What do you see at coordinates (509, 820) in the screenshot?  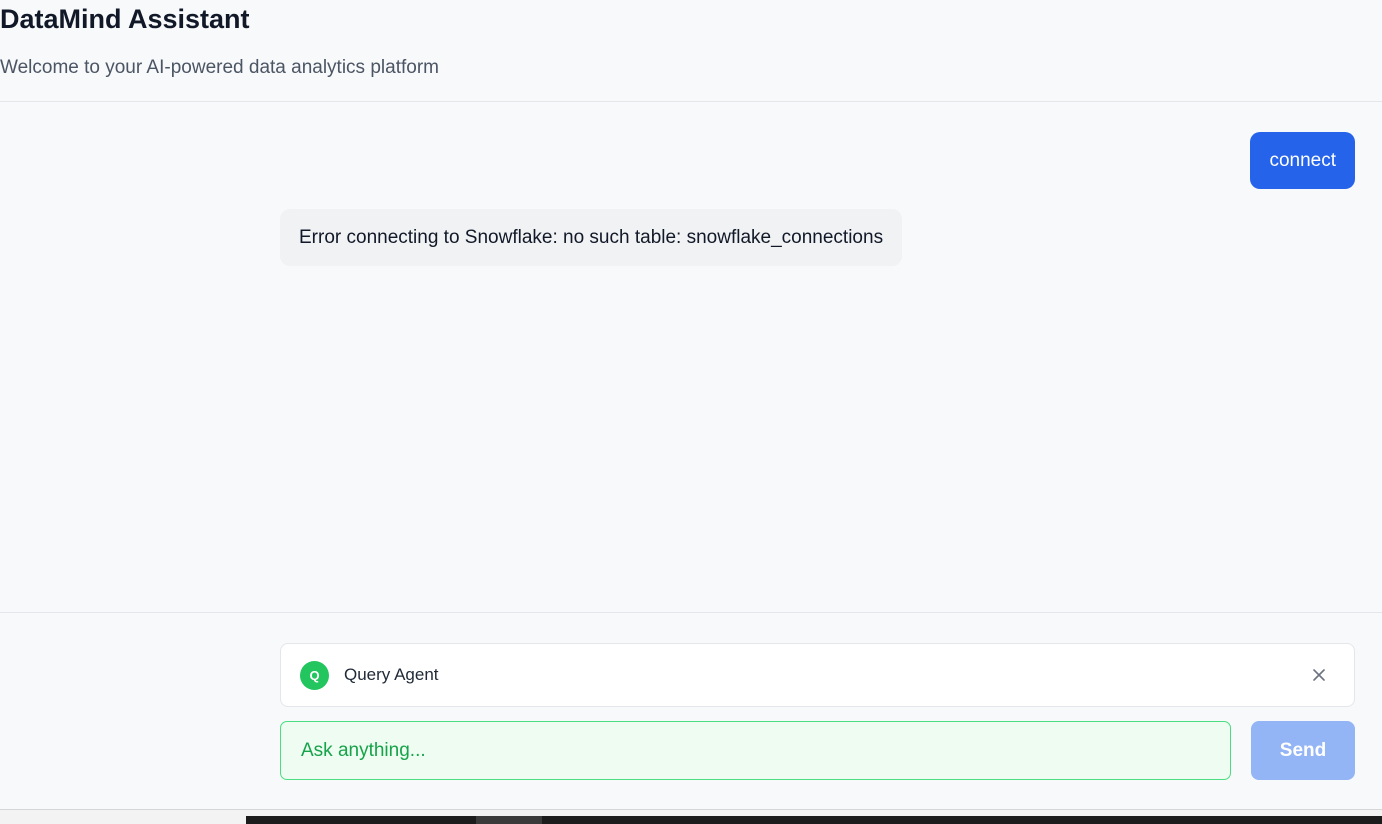 I see `taskbar-item` at bounding box center [509, 820].